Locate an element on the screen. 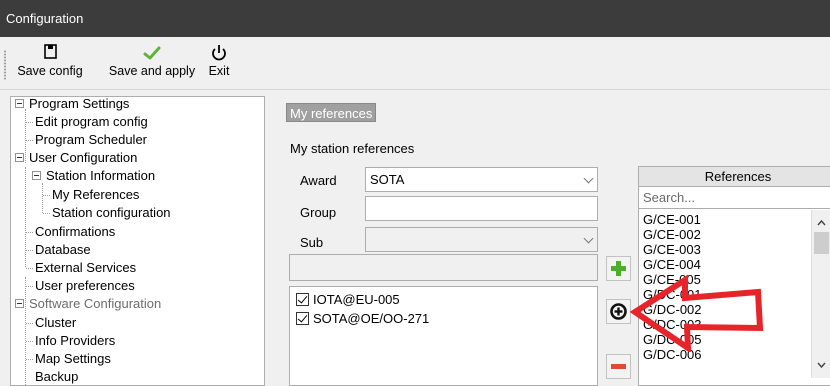  plus-icon is located at coordinates (618, 268).